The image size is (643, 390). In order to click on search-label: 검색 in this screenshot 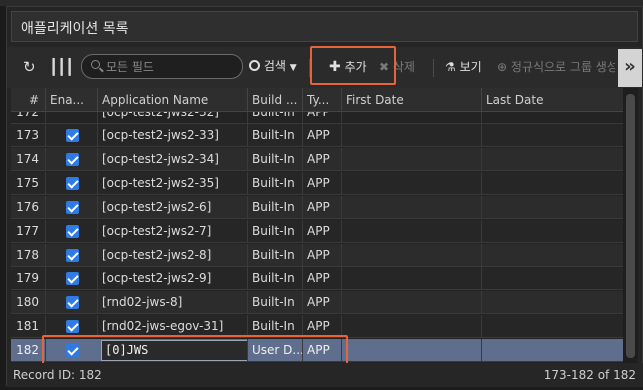, I will do `click(274, 66)`.